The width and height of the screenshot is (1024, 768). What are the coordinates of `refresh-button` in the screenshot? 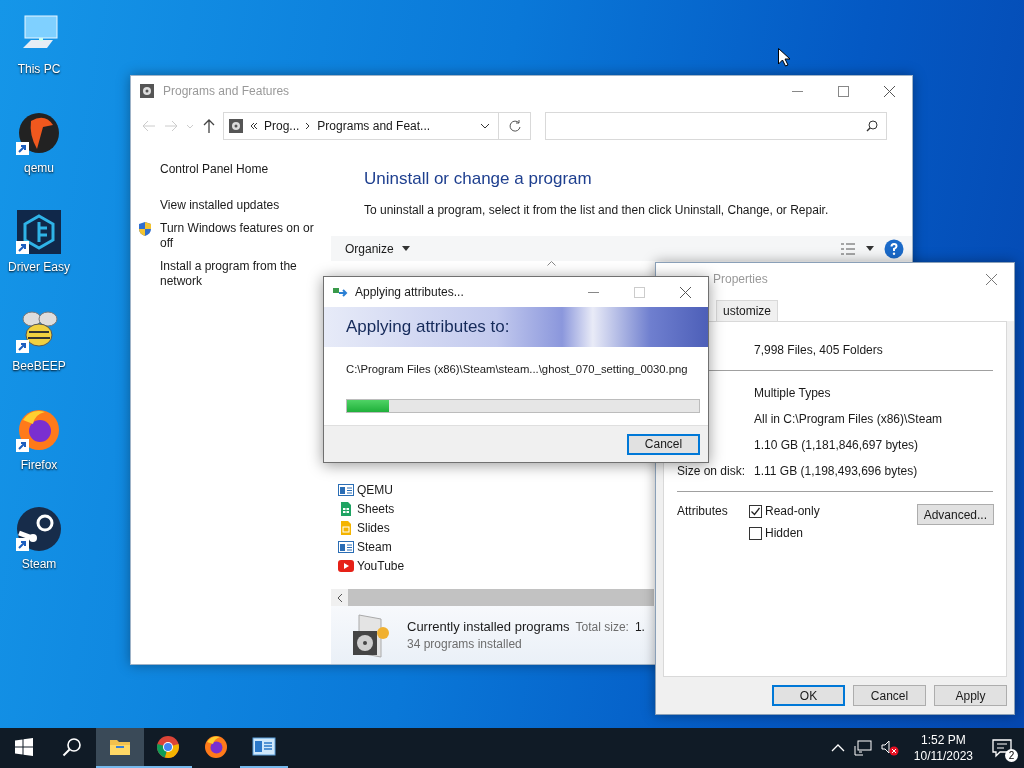 It's located at (515, 126).